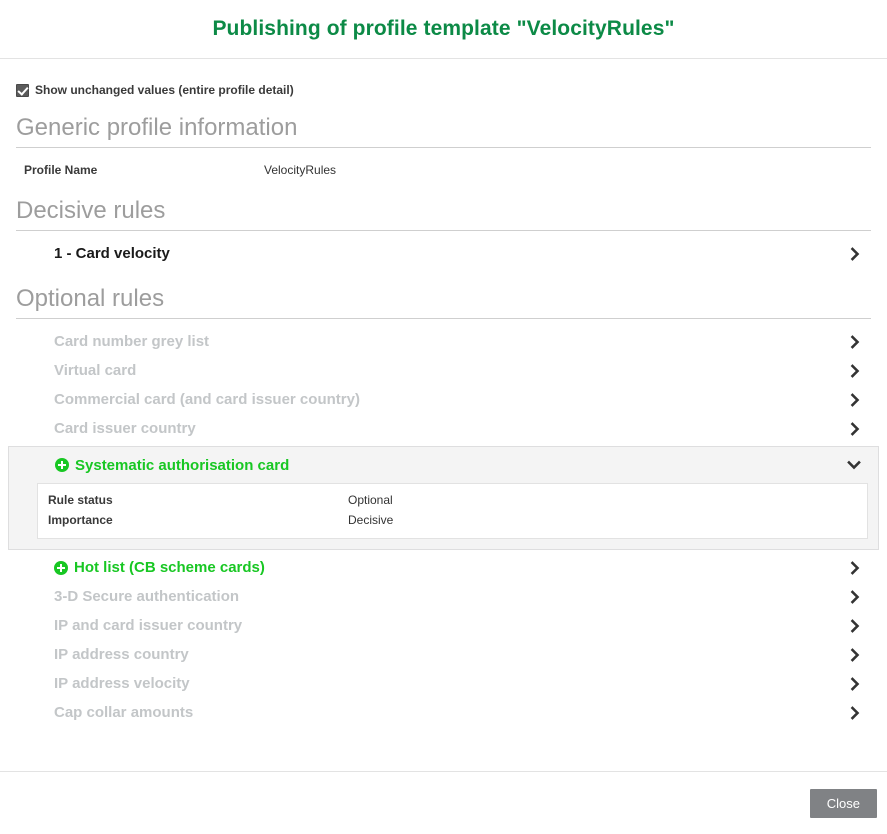  Describe the element at coordinates (169, 567) in the screenshot. I see `rule-label: Hot list (CB scheme cards)` at that location.